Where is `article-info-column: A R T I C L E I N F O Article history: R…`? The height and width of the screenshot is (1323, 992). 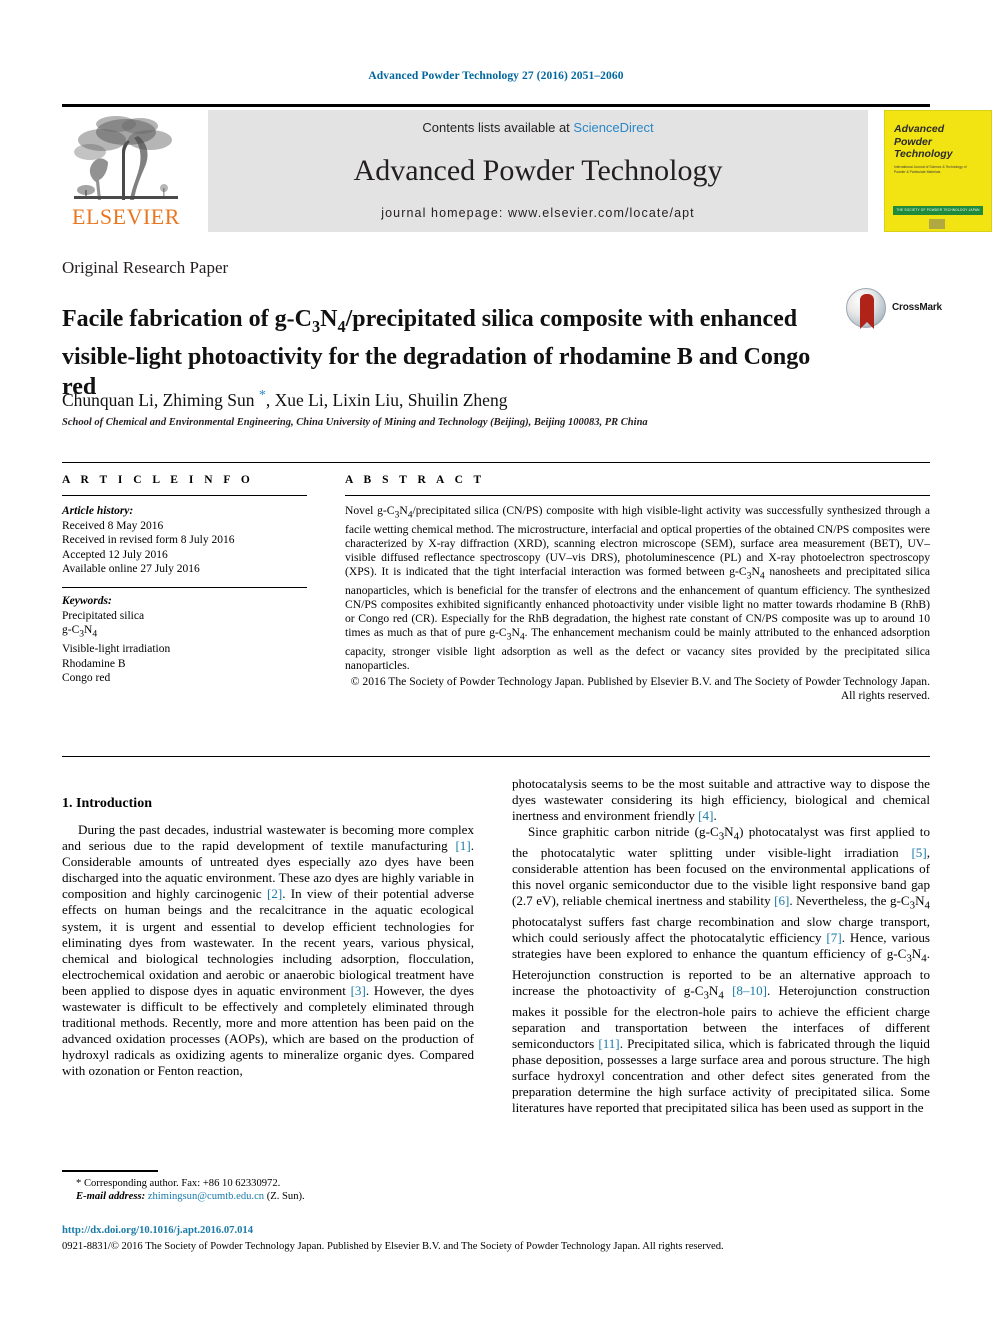 article-info-column: A R T I C L E I N F O Article history: R… is located at coordinates (184, 580).